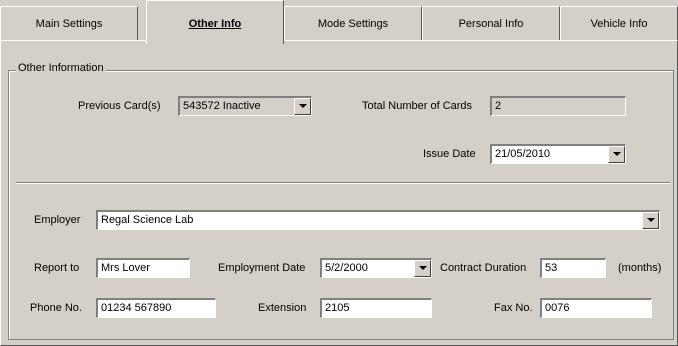 The height and width of the screenshot is (346, 678). I want to click on employer-select: Regal Science Lab, so click(378, 220).